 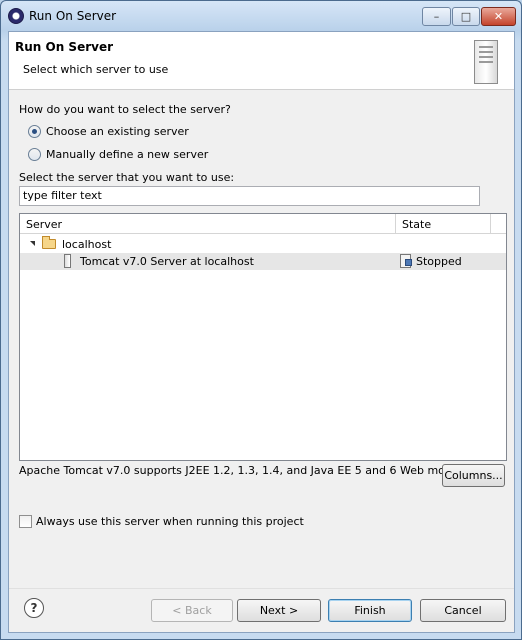 What do you see at coordinates (466, 16) in the screenshot?
I see `maximize-button: □` at bounding box center [466, 16].